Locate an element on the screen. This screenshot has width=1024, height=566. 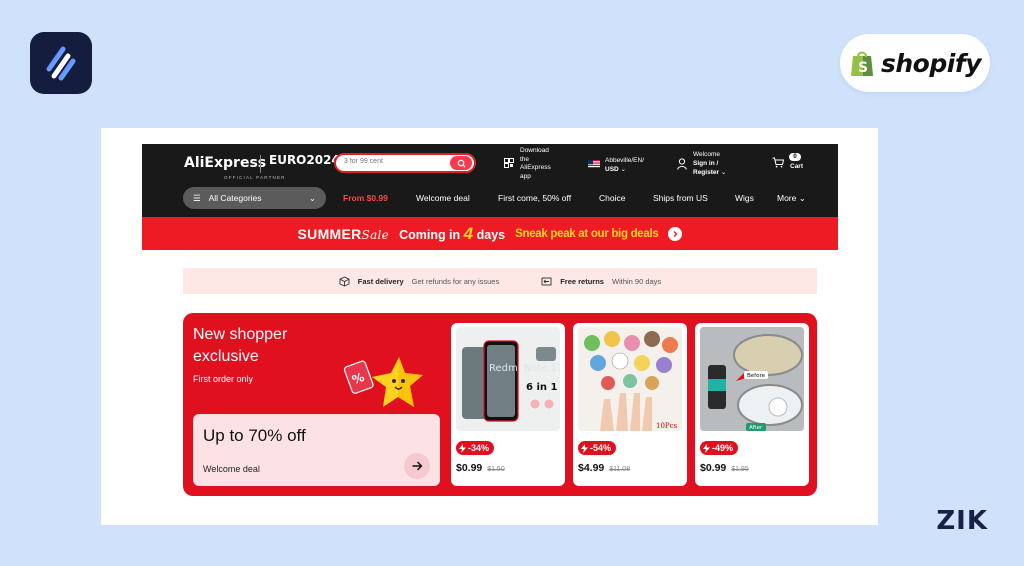
locale-selector: Abbeville/EN/ USD ⌄ is located at coordinates (624, 165).